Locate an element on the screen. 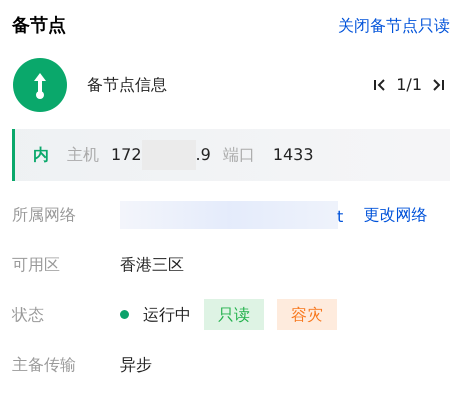  page-indicator: 1/1 is located at coordinates (409, 85).